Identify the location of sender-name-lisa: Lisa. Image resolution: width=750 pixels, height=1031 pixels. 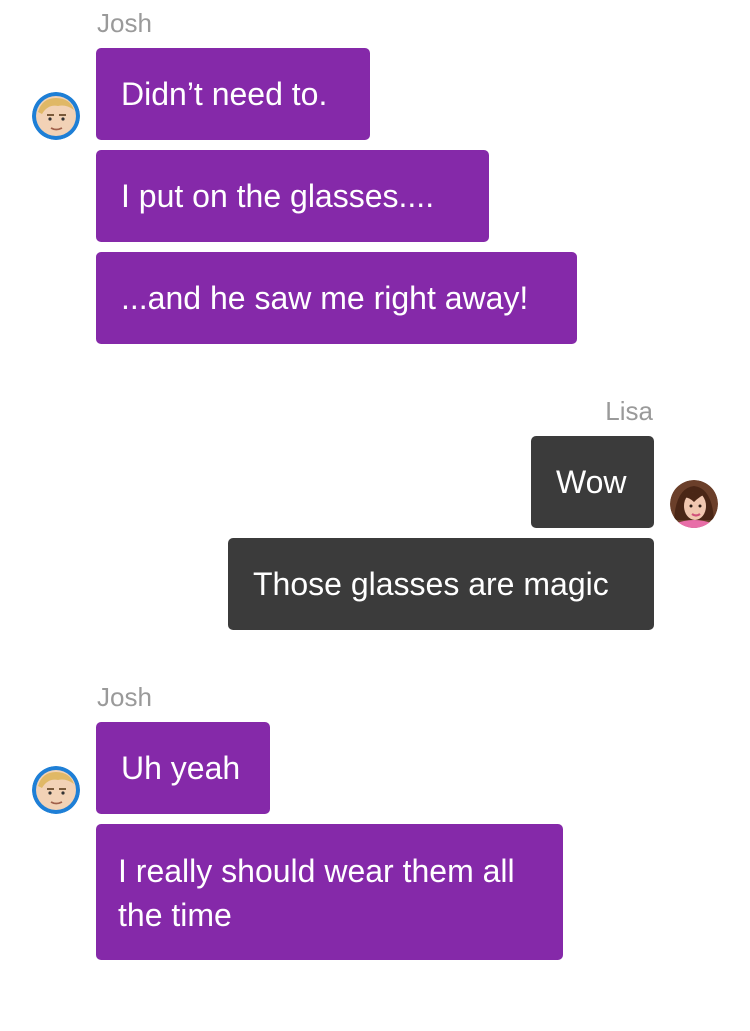
(629, 411).